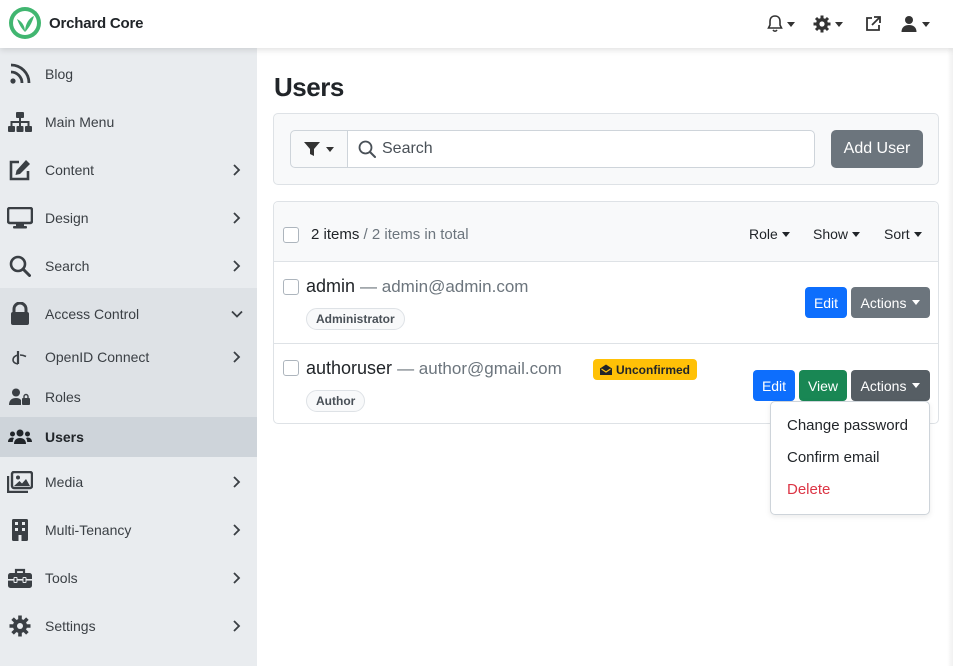 This screenshot has height=666, width=953. Describe the element at coordinates (20, 314) in the screenshot. I see `lock-icon` at that location.